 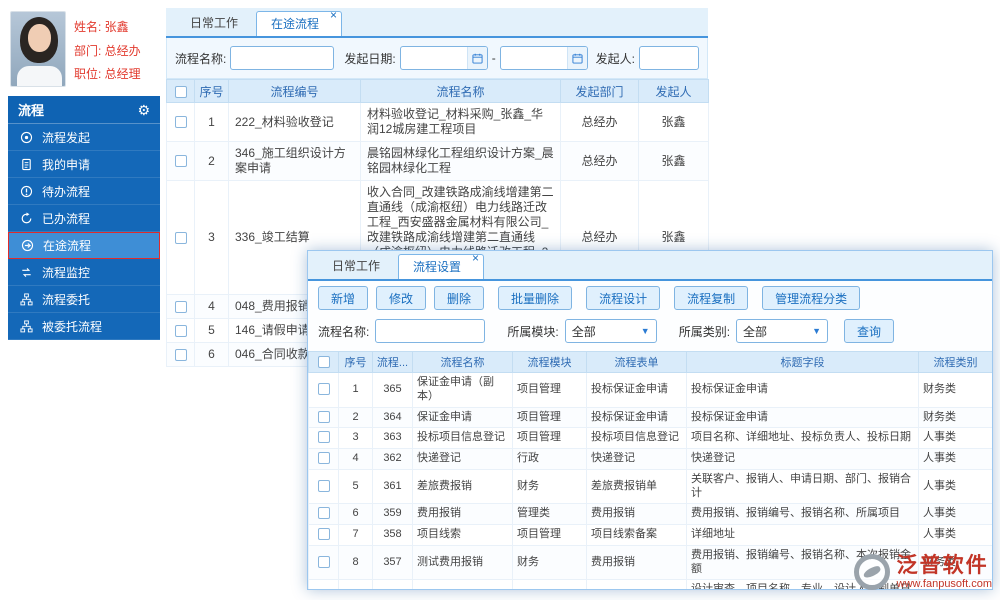 I want to click on table-row: 1 365 保证金申请（副本） 项目管理 投标保证金申请 投标保证金申请 财务类, so click(x=650, y=390).